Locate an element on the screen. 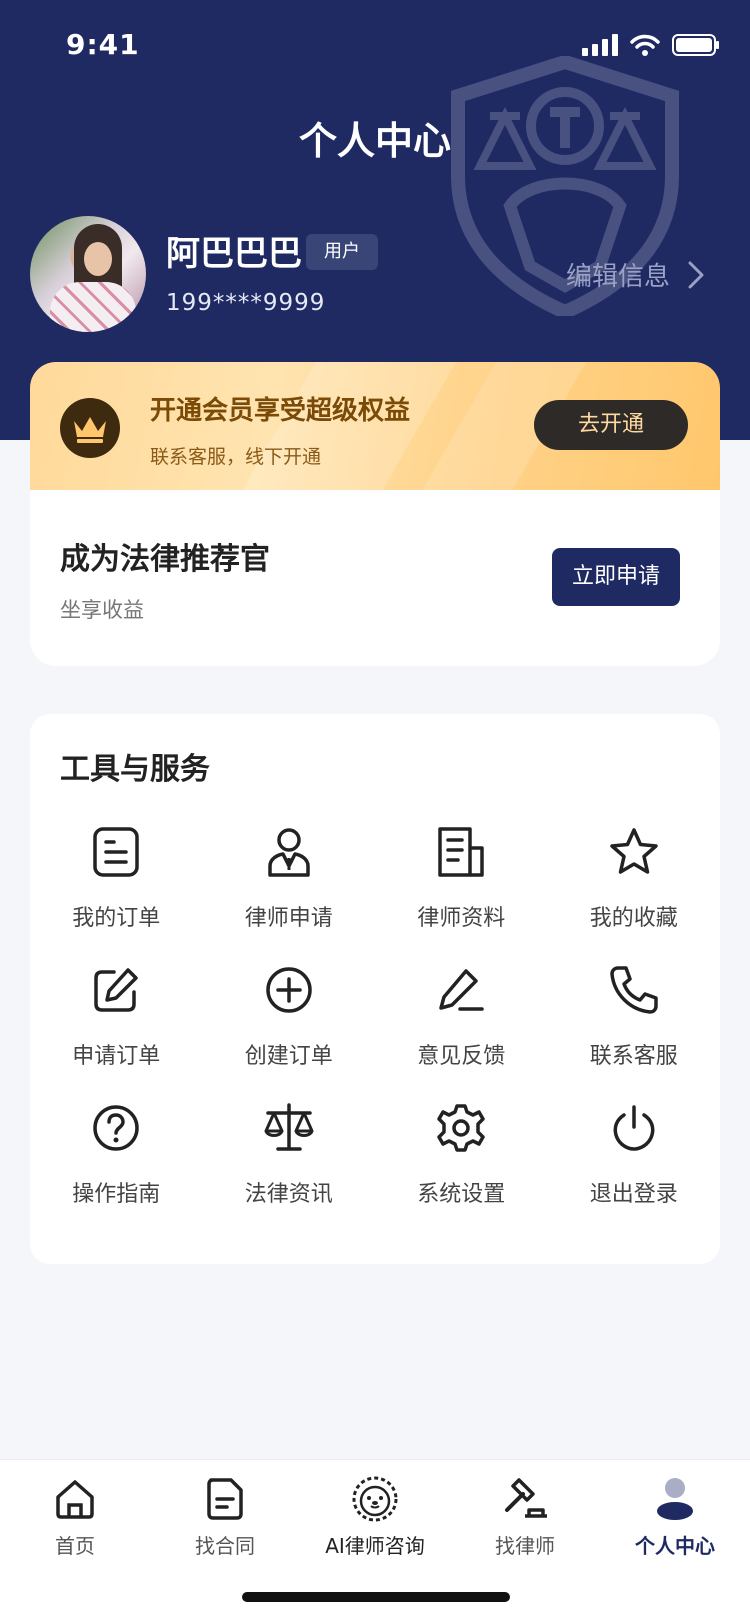 This screenshot has height=1624, width=750. role-badge: 用户 is located at coordinates (342, 252).